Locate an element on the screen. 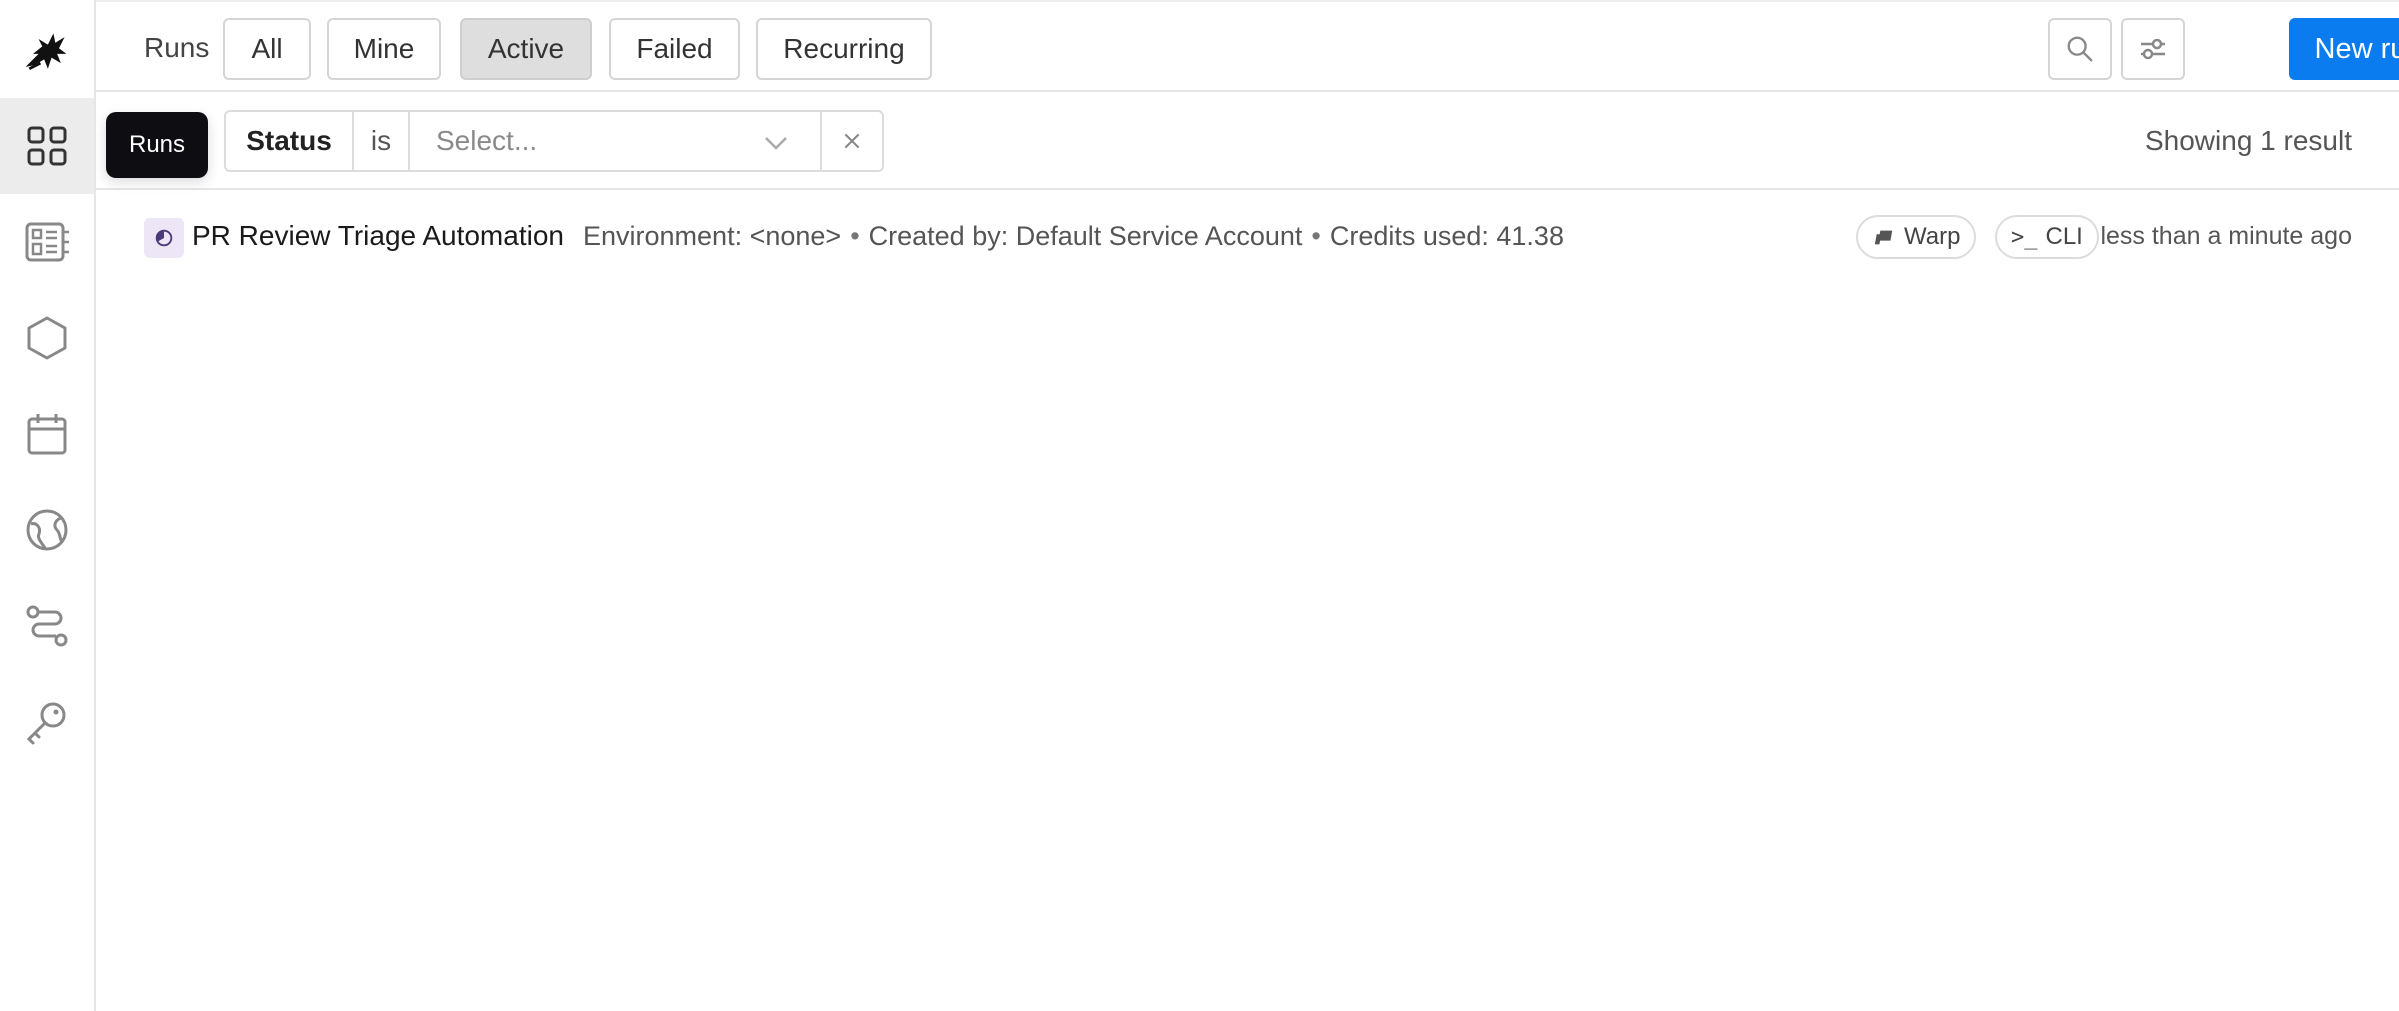  status-icon is located at coordinates (164, 238).